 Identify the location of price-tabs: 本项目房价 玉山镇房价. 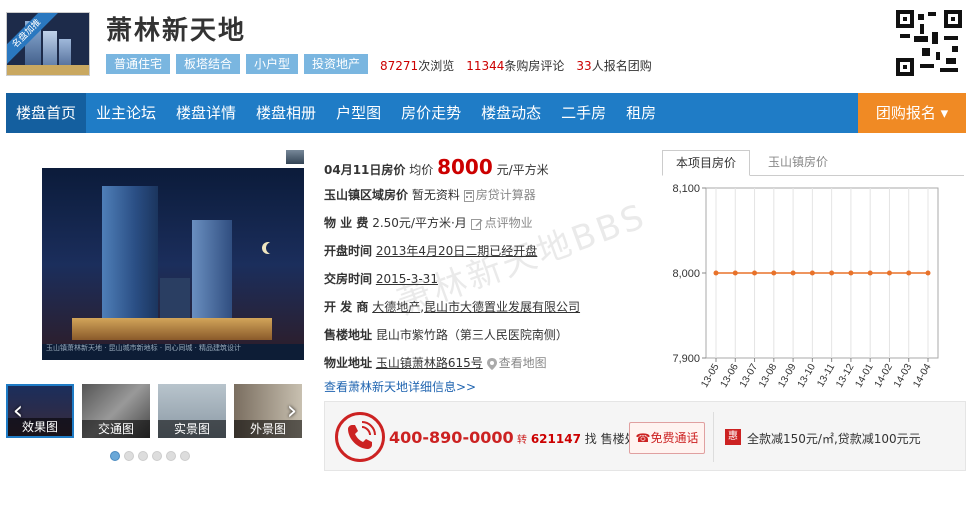
(813, 163).